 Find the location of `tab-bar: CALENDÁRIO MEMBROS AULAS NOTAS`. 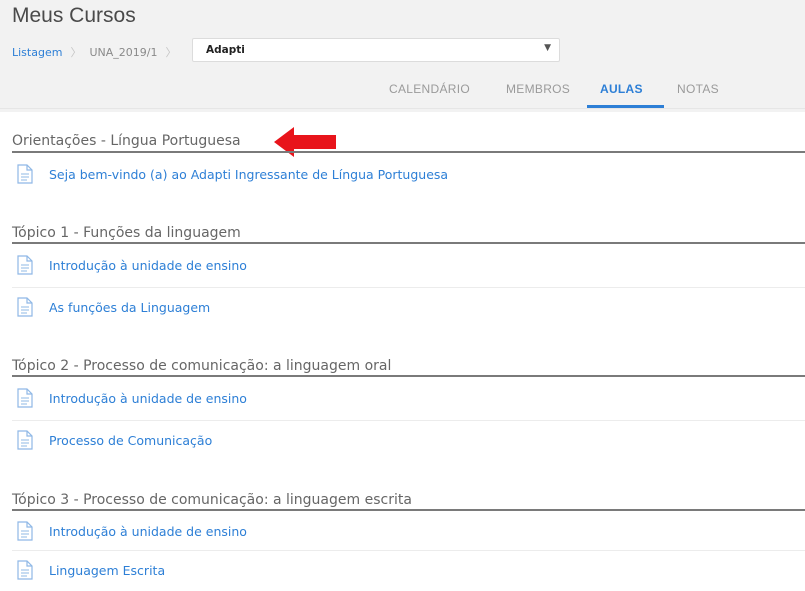

tab-bar: CALENDÁRIO MEMBROS AULAS NOTAS is located at coordinates (402, 94).